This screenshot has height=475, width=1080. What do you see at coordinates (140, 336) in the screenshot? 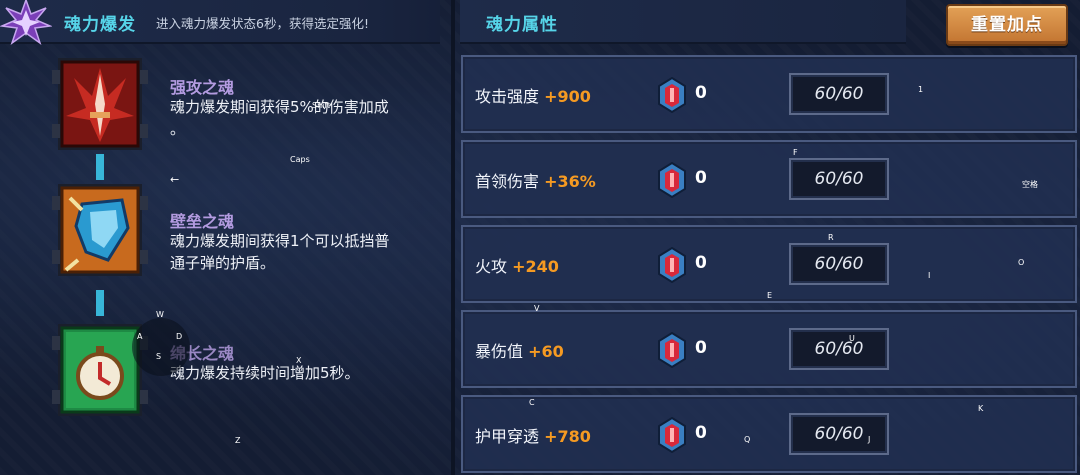
I see `key-hint-a: A` at bounding box center [140, 336].